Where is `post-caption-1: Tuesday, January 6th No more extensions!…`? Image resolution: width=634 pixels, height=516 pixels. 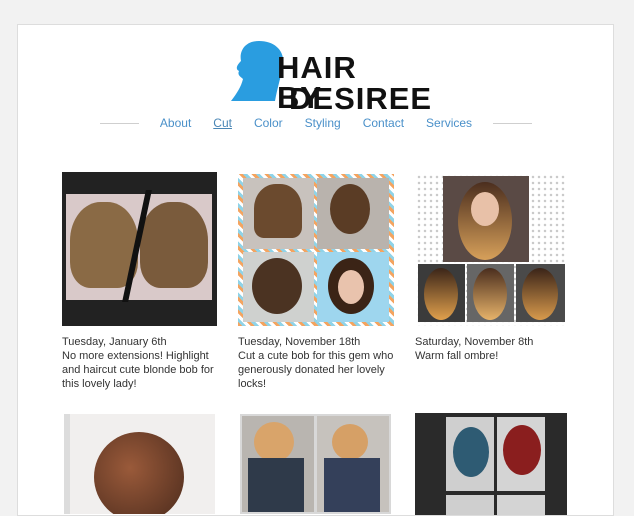
post-caption-1: Tuesday, January 6th No more extensions!… is located at coordinates (142, 363).